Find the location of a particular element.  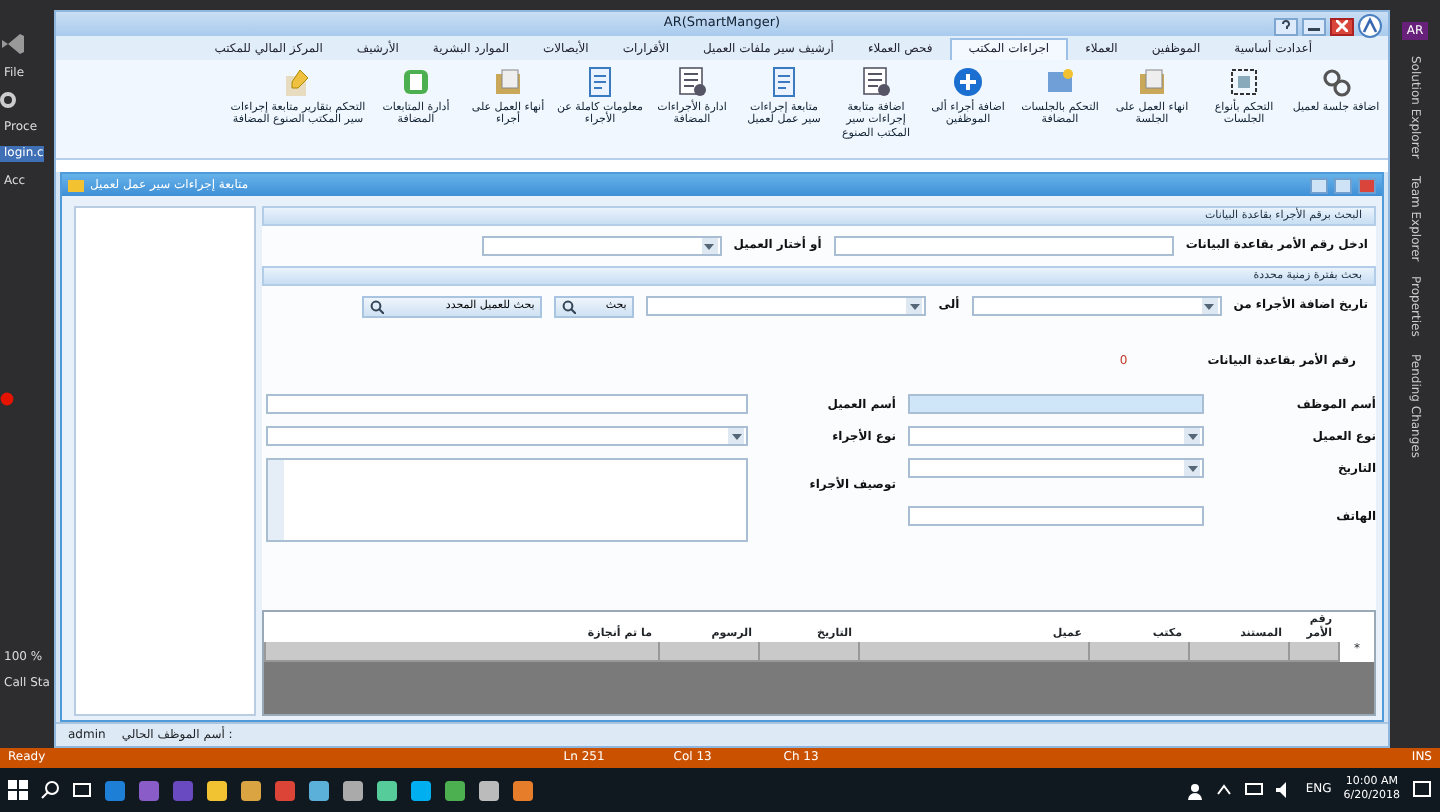

task-view-icon is located at coordinates (82, 790).